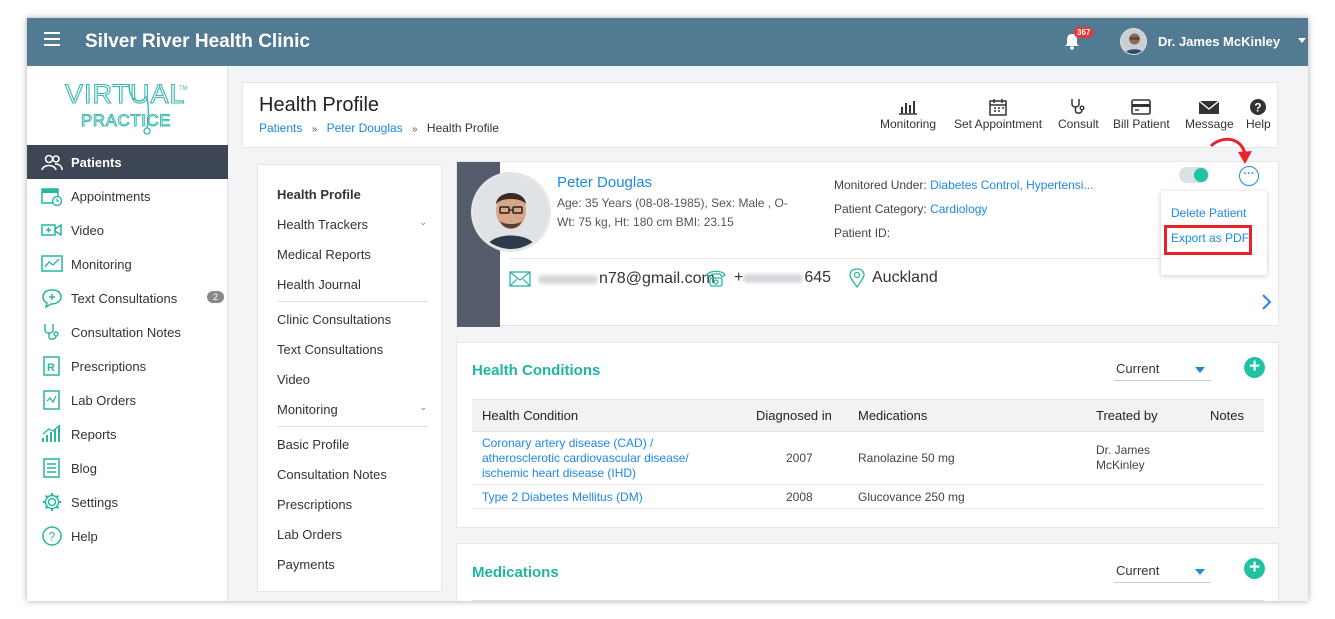 The width and height of the screenshot is (1335, 619). Describe the element at coordinates (657, 278) in the screenshot. I see `email-text: n78@gmail.com` at that location.